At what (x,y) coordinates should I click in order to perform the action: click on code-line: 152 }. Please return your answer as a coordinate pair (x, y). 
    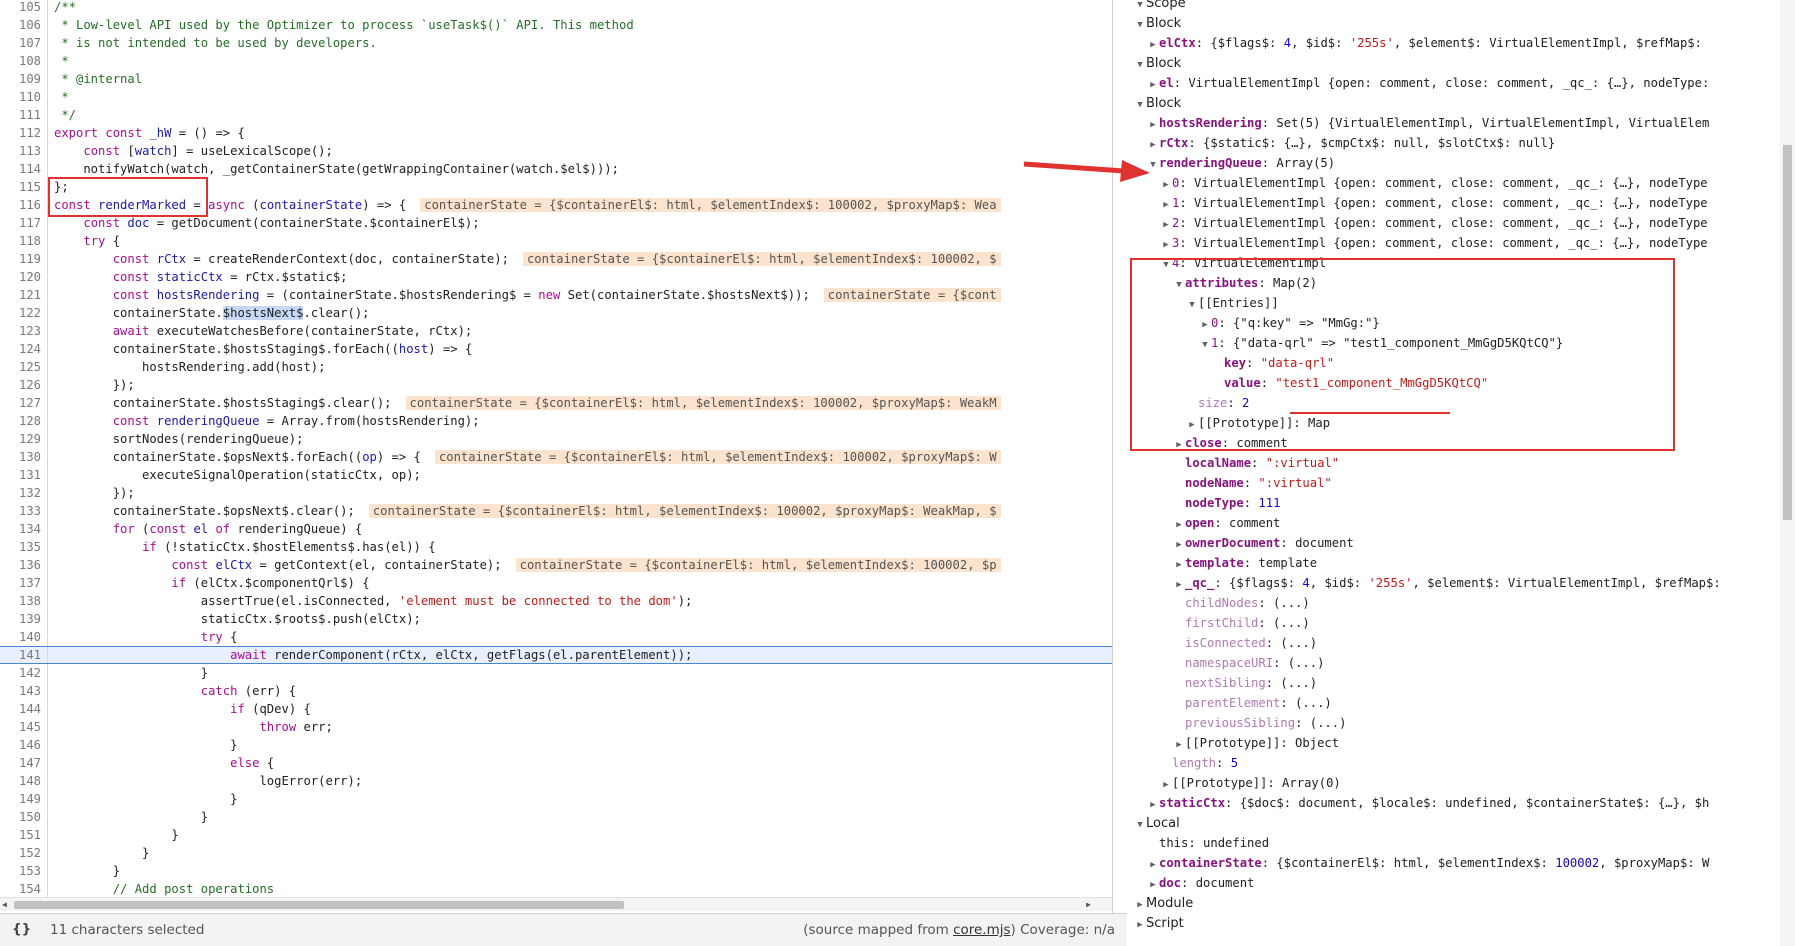
    Looking at the image, I should click on (556, 853).